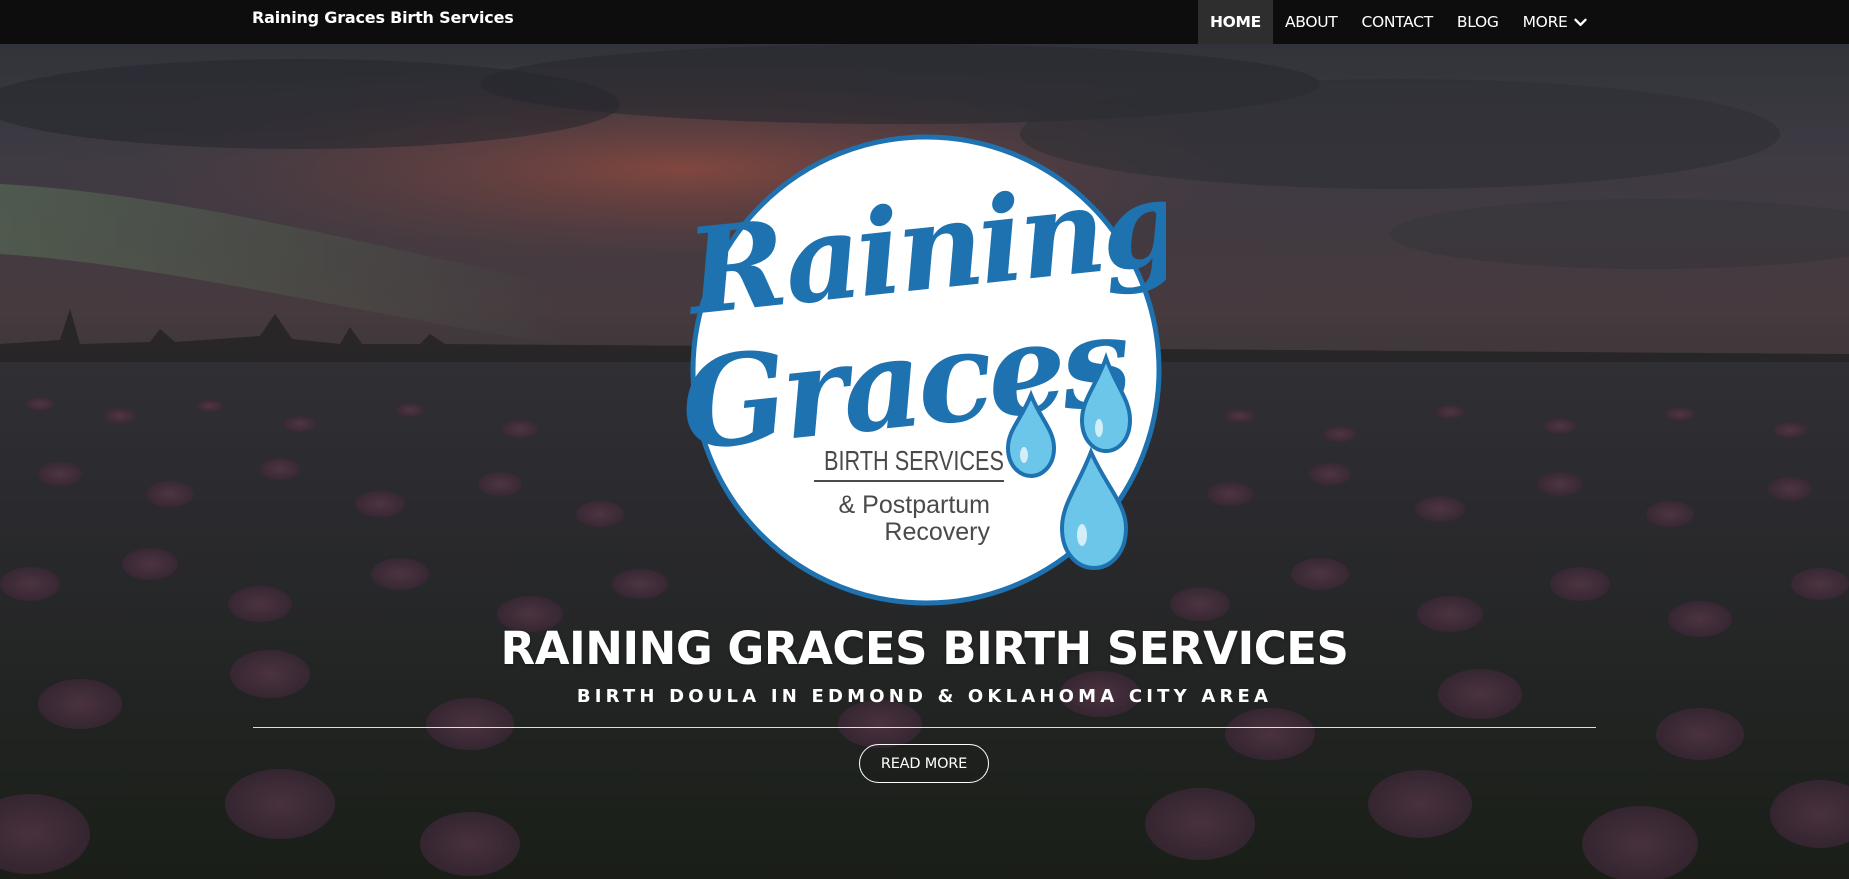  I want to click on main-nav: HOME ABOUT CONTACT BLOG MORE, so click(1398, 22).